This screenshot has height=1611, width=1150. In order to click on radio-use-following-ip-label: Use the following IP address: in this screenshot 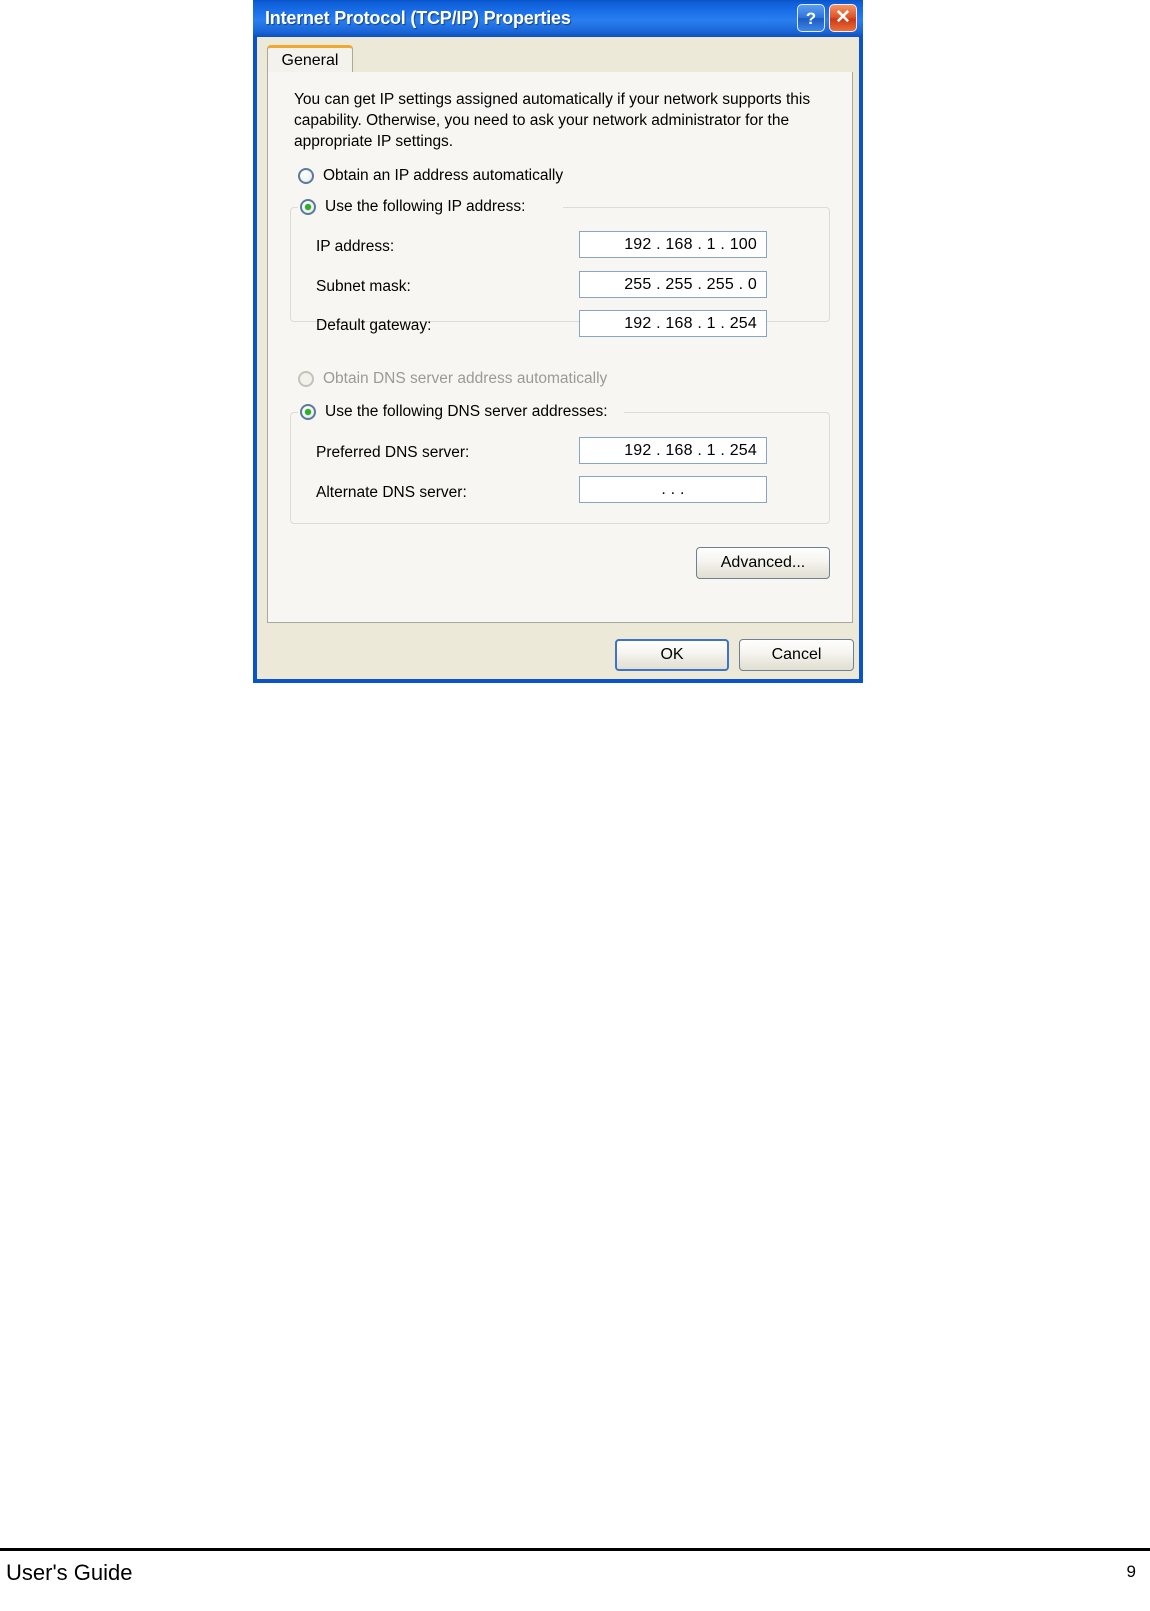, I will do `click(425, 206)`.